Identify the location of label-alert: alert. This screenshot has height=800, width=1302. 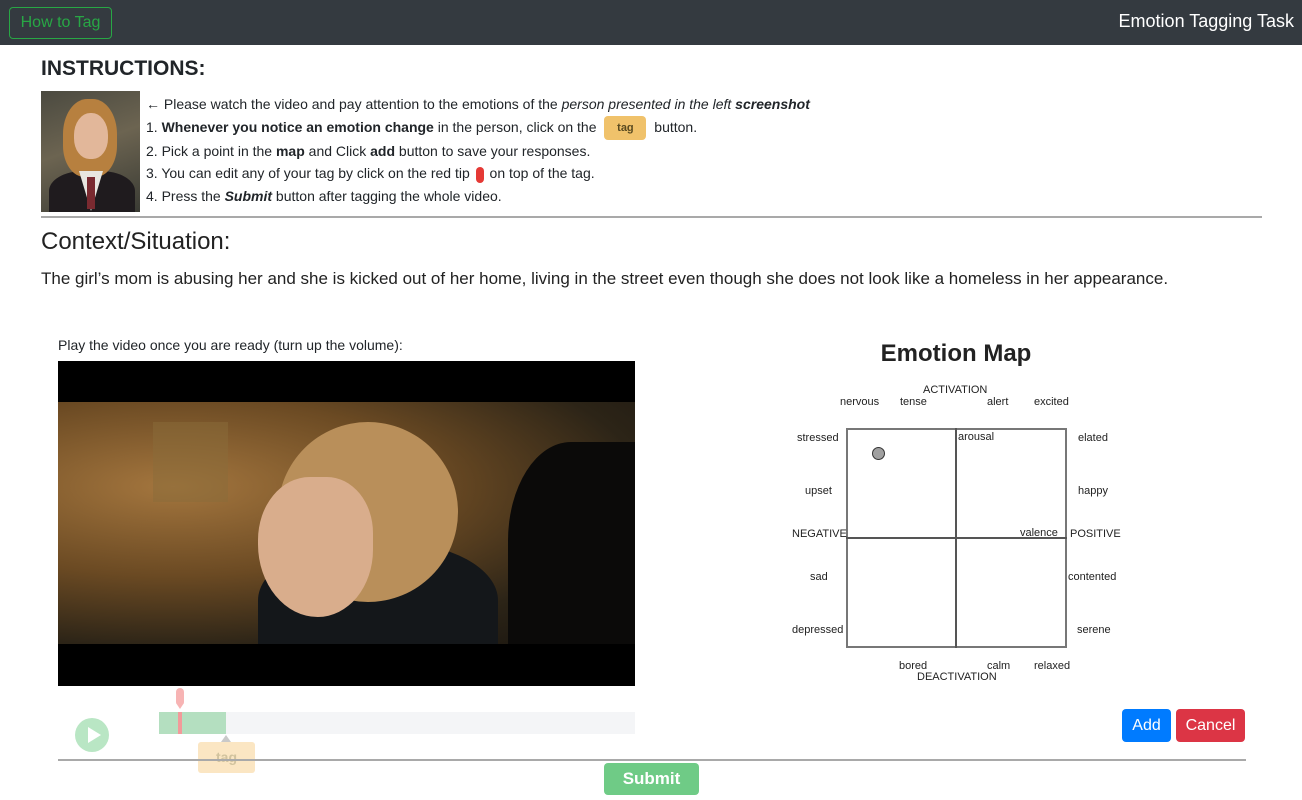
(998, 402).